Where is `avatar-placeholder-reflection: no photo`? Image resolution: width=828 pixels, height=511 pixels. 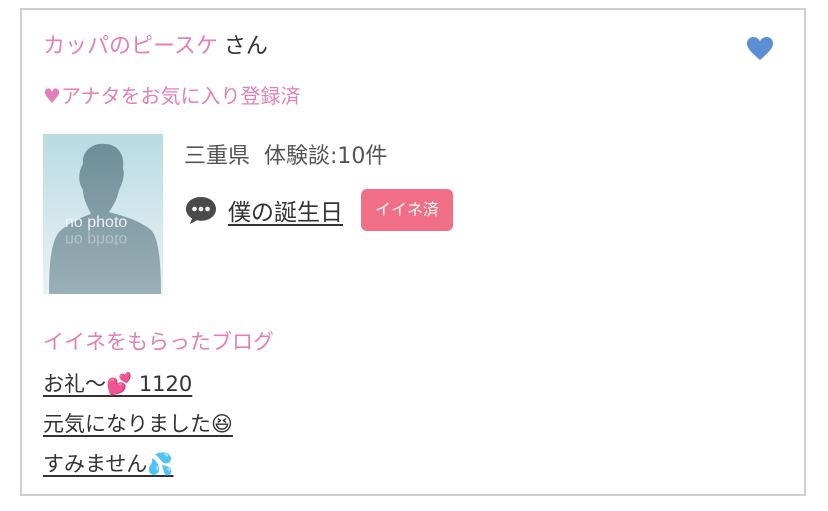 avatar-placeholder-reflection: no photo is located at coordinates (96, 239).